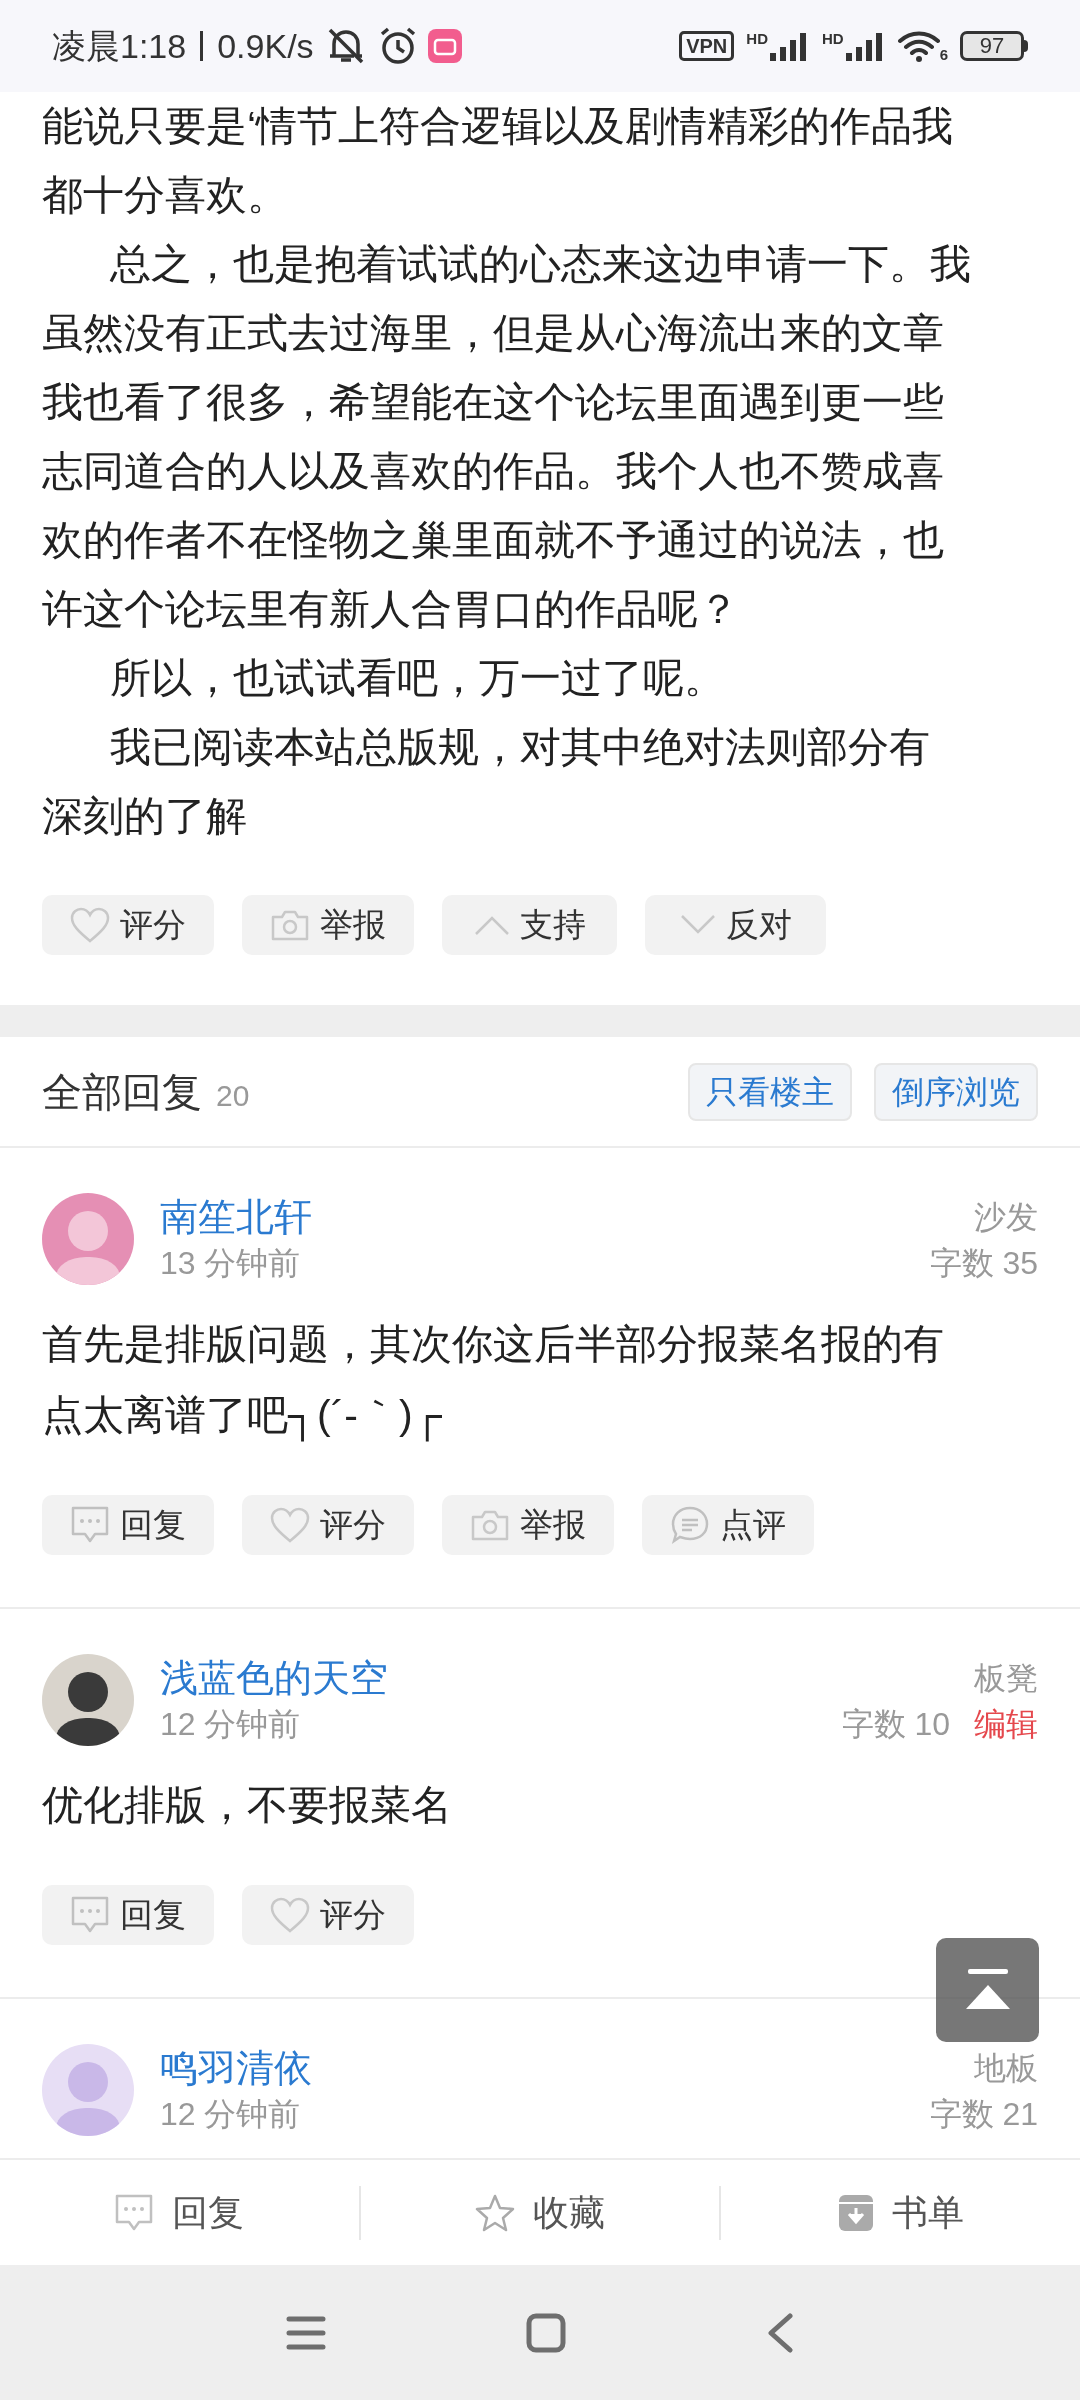 The width and height of the screenshot is (1080, 2400). What do you see at coordinates (895, 1724) in the screenshot?
I see `word-count: 字数 10` at bounding box center [895, 1724].